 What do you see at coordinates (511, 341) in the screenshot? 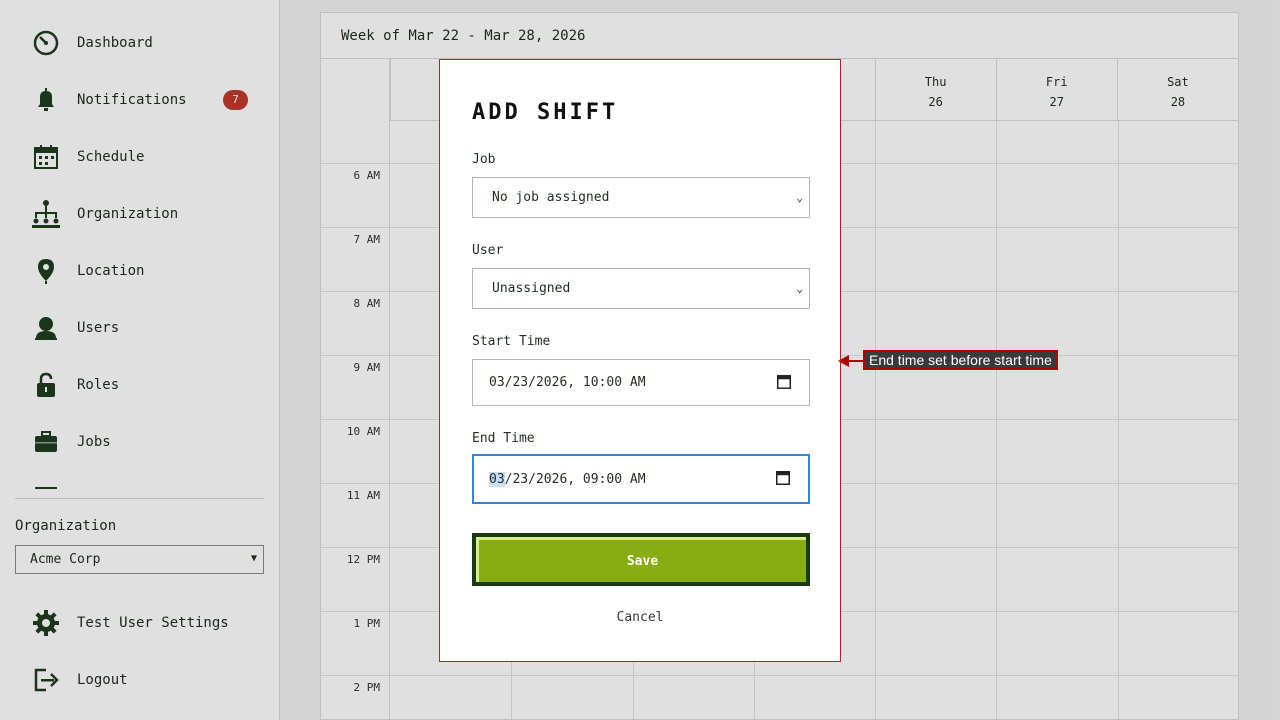
I see `start-time-label: Start Time` at bounding box center [511, 341].